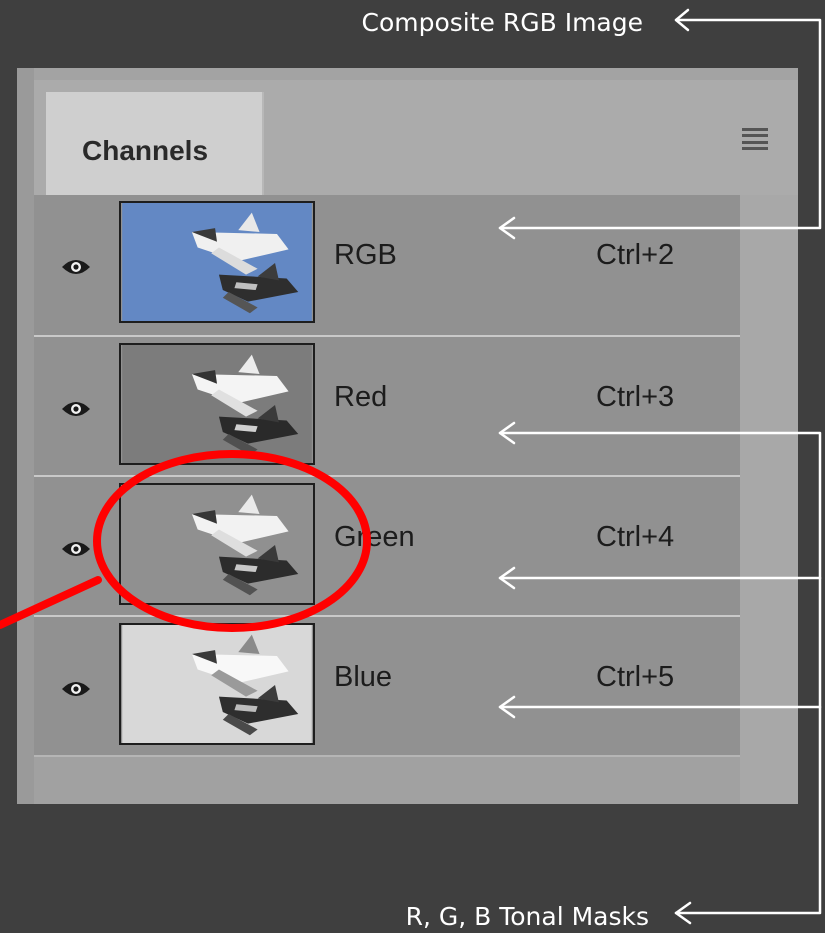 This screenshot has height=933, width=825. Describe the element at coordinates (635, 397) in the screenshot. I see `channel-shortcut-red: Ctrl+3` at that location.